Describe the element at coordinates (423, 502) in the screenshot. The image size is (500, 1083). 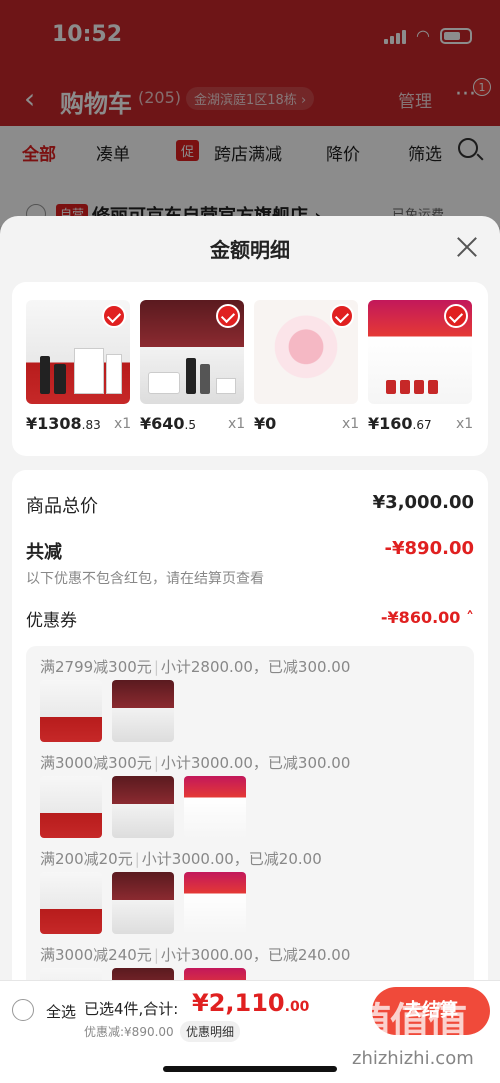
I see `total-value: ¥3,000.00` at that location.